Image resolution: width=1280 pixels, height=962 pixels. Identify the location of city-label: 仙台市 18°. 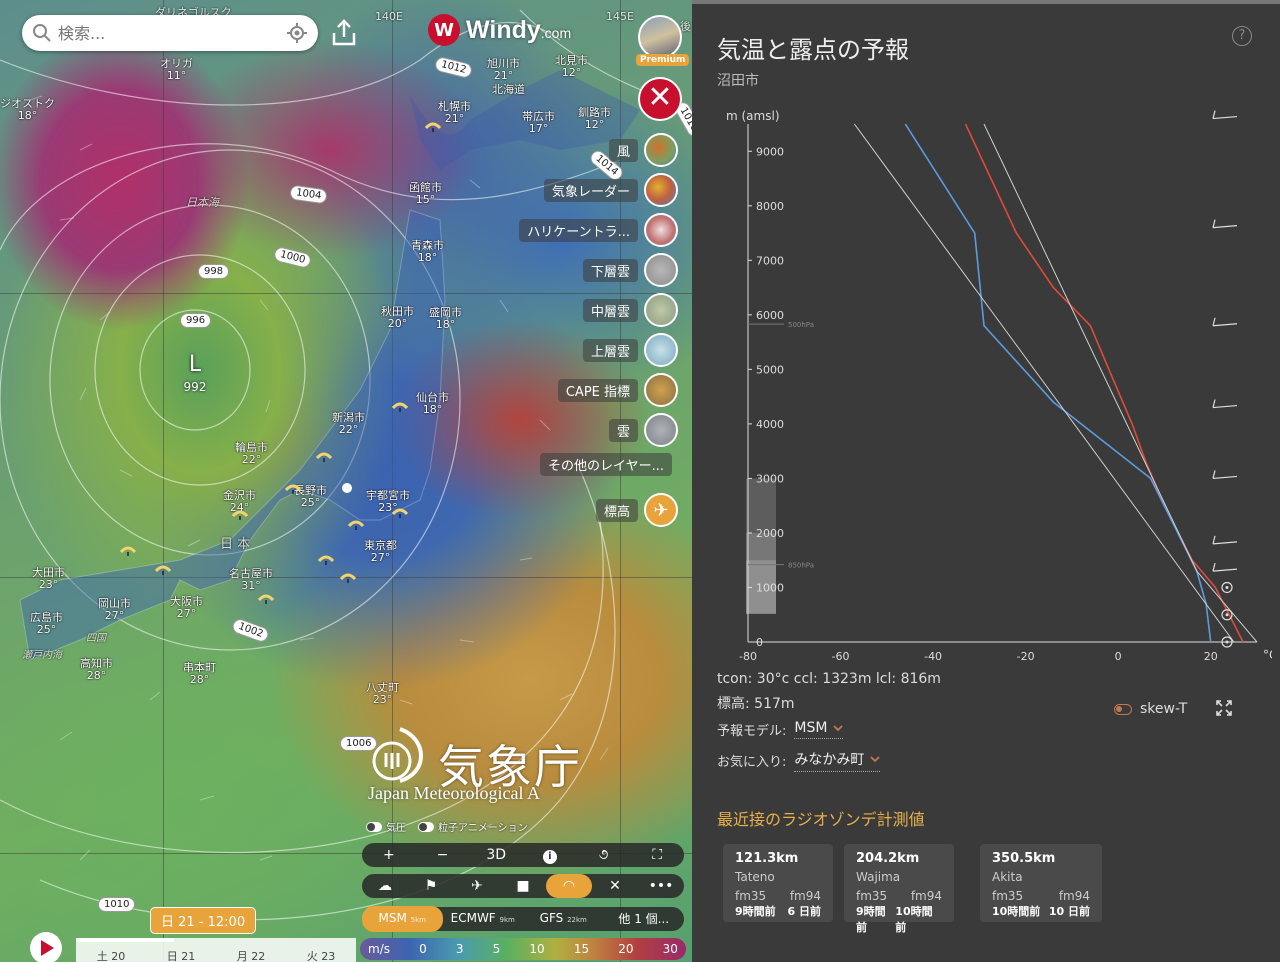
(432, 404).